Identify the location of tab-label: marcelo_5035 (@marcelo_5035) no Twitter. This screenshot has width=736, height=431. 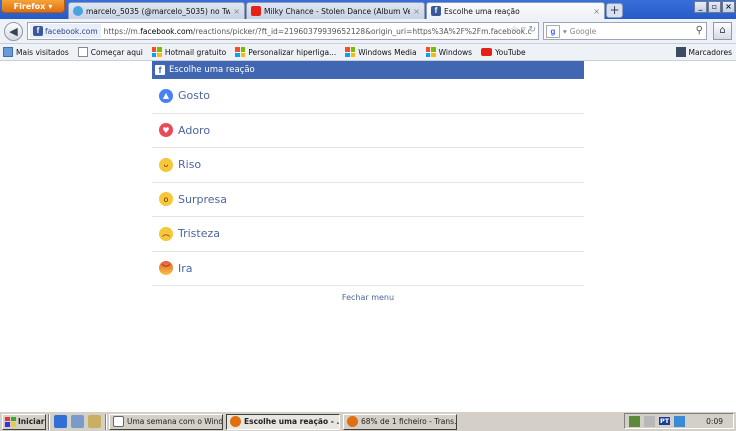
(158, 11).